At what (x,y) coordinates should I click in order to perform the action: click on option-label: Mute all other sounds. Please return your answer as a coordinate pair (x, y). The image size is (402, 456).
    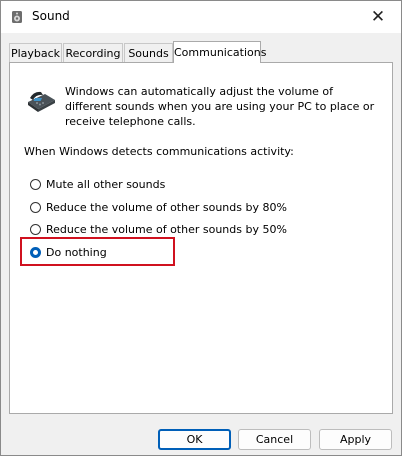
    Looking at the image, I should click on (106, 184).